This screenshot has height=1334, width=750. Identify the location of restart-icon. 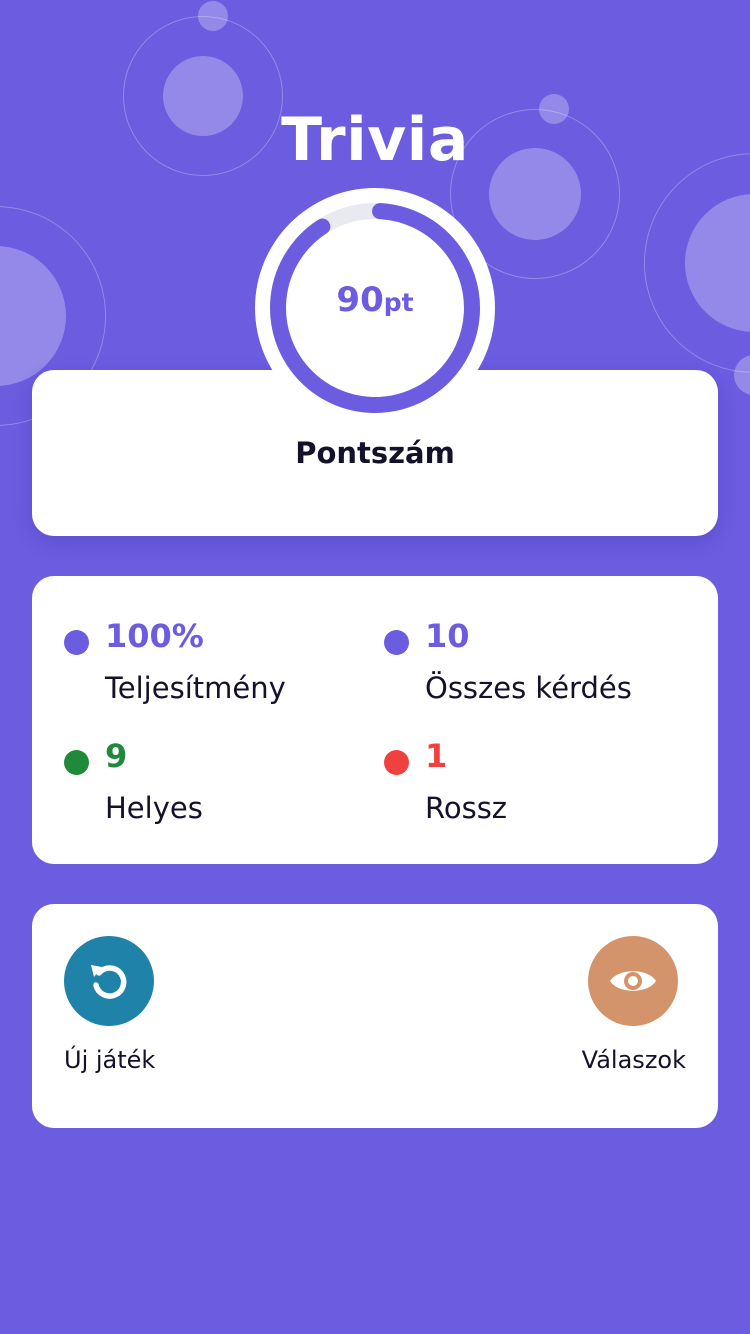
(109, 982).